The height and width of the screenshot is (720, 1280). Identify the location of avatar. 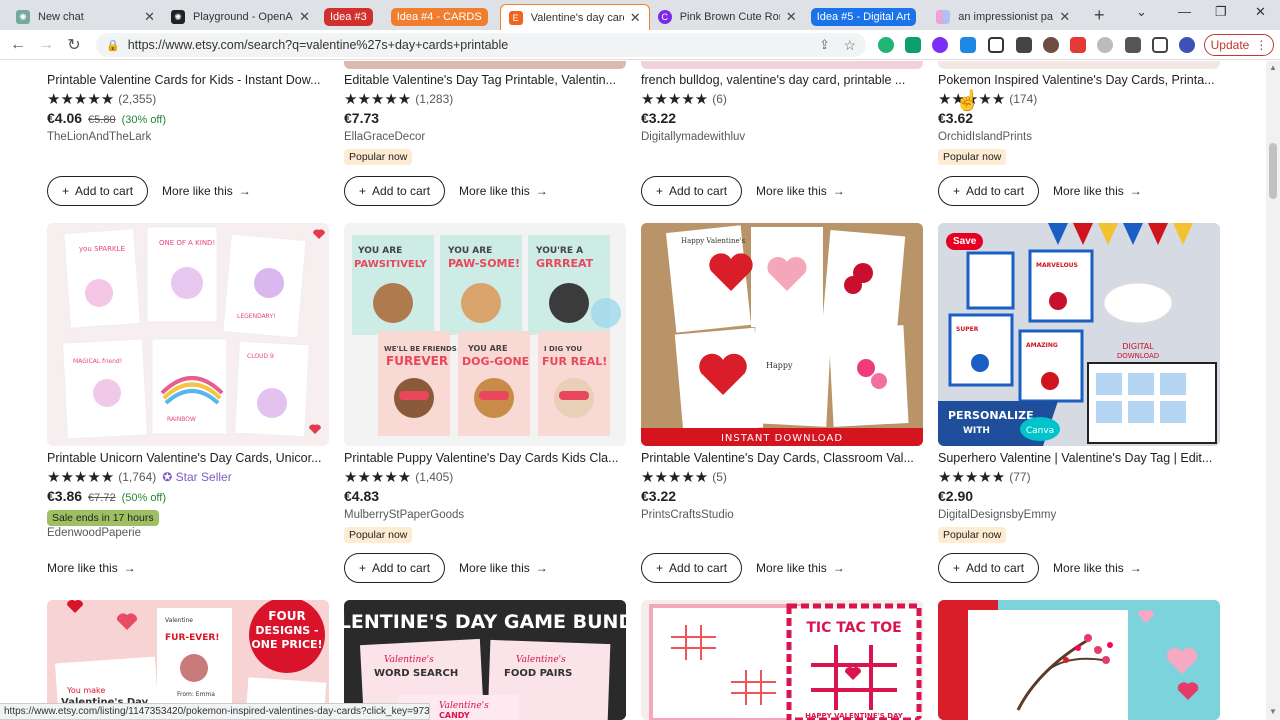
(1187, 45).